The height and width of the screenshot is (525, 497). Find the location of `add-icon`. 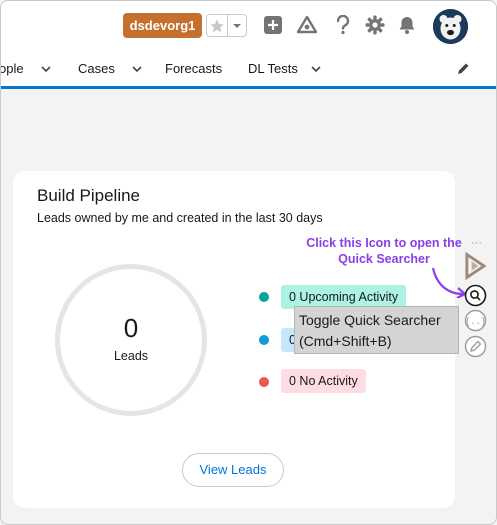

add-icon is located at coordinates (273, 25).